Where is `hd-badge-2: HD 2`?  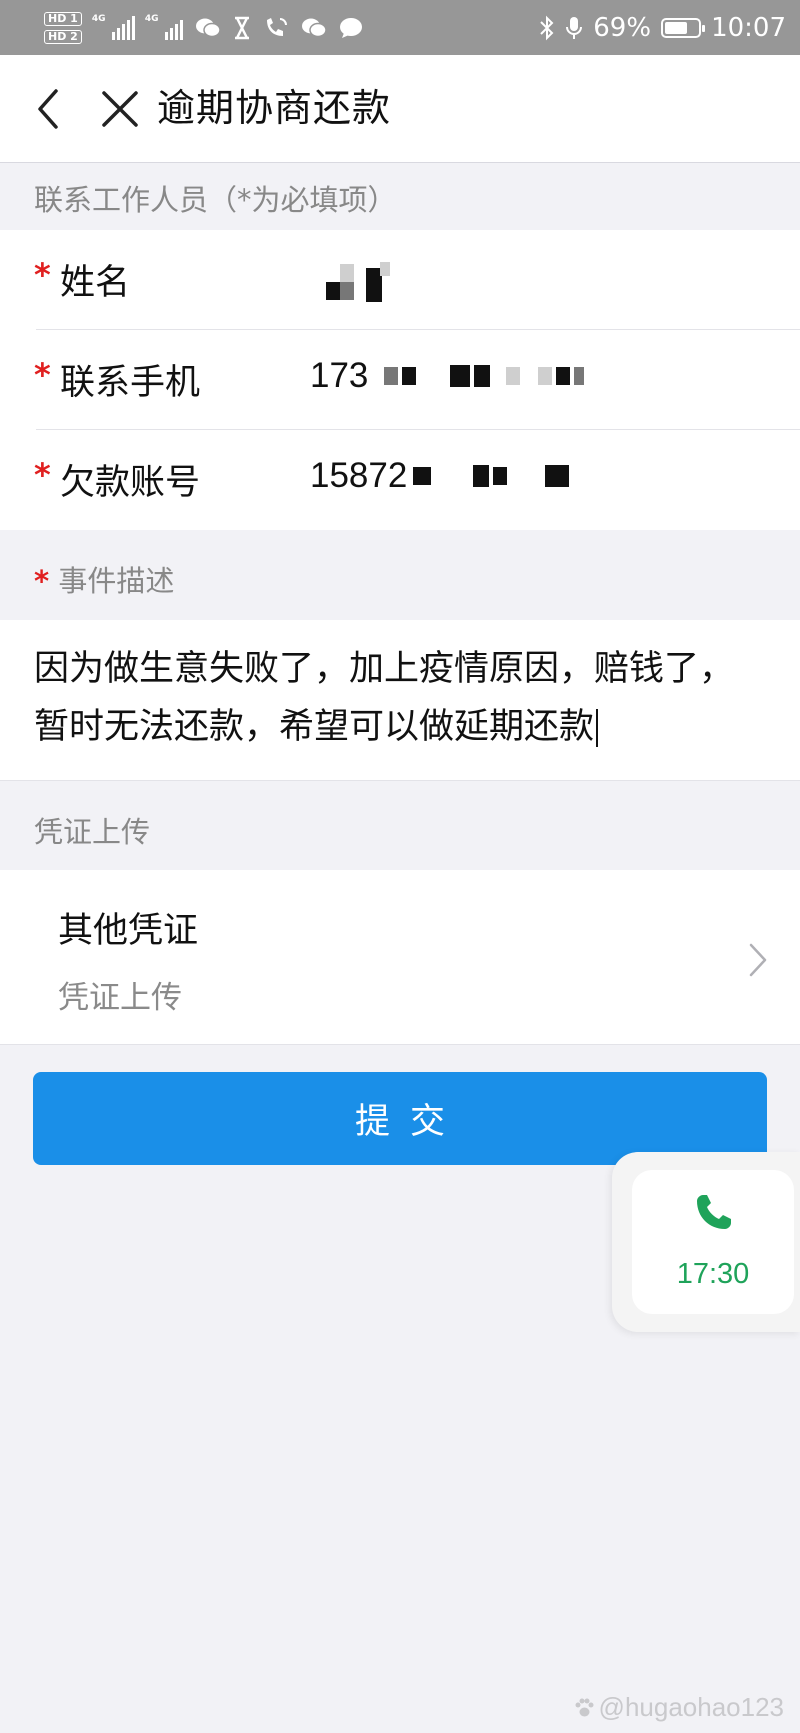 hd-badge-2: HD 2 is located at coordinates (63, 37).